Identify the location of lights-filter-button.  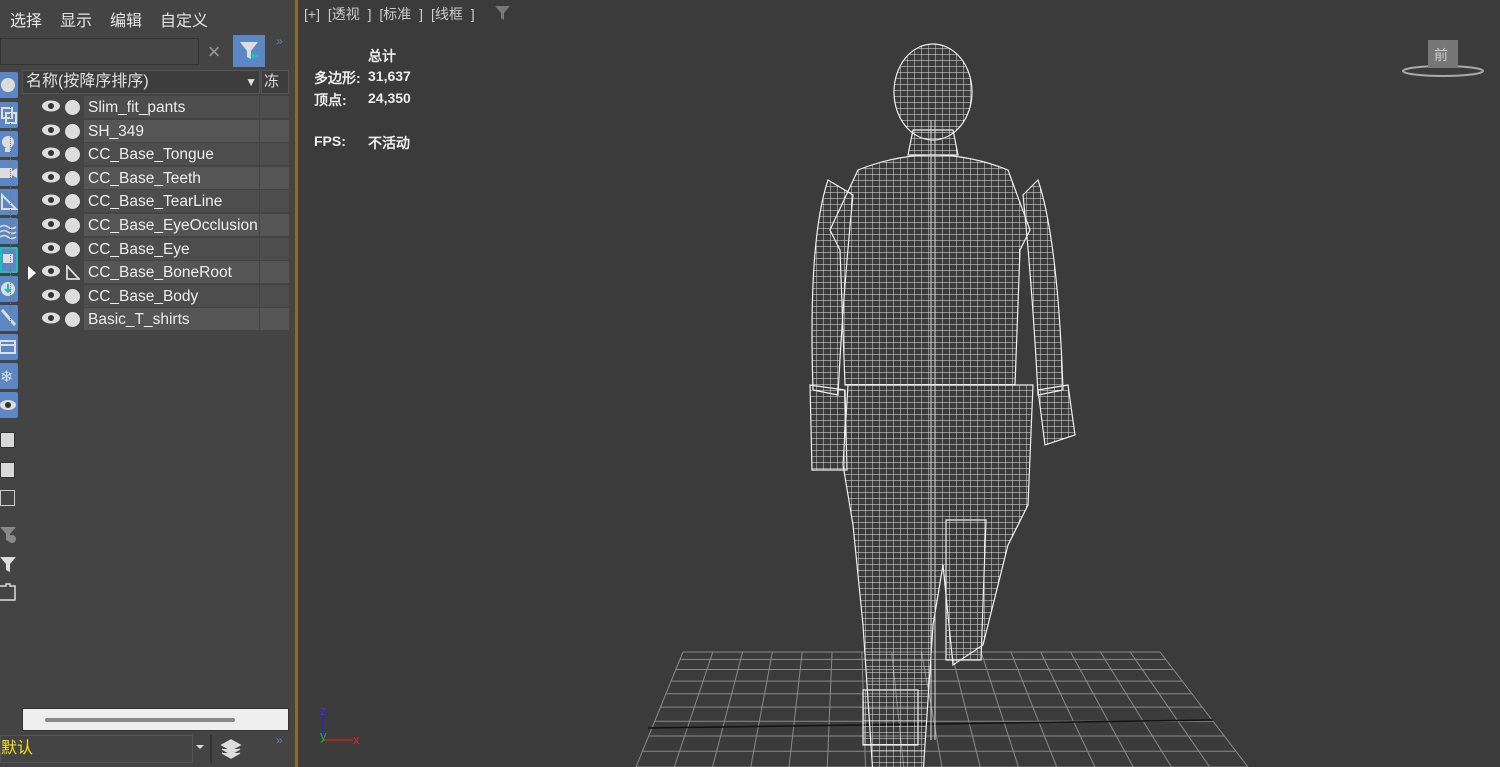
(9, 144).